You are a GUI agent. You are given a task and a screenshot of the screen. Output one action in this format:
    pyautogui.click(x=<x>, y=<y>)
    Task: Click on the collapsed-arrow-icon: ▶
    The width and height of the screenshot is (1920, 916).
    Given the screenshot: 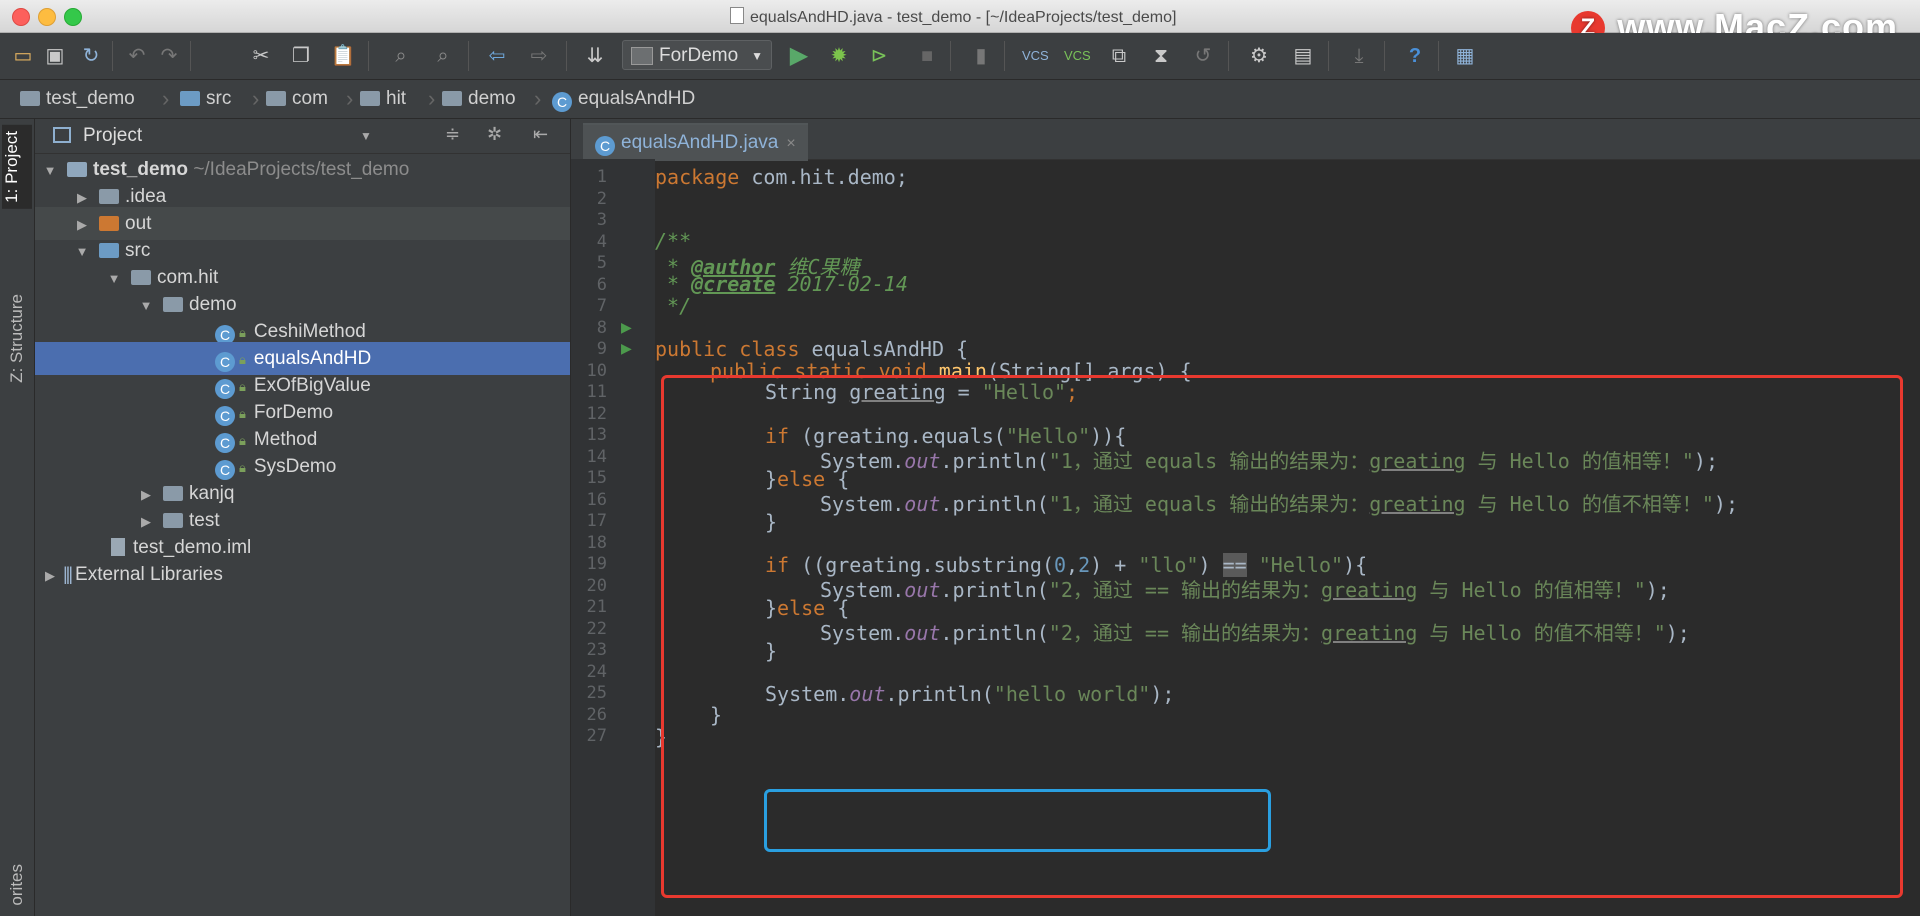 What is the action you would take?
    pyautogui.click(x=50, y=575)
    